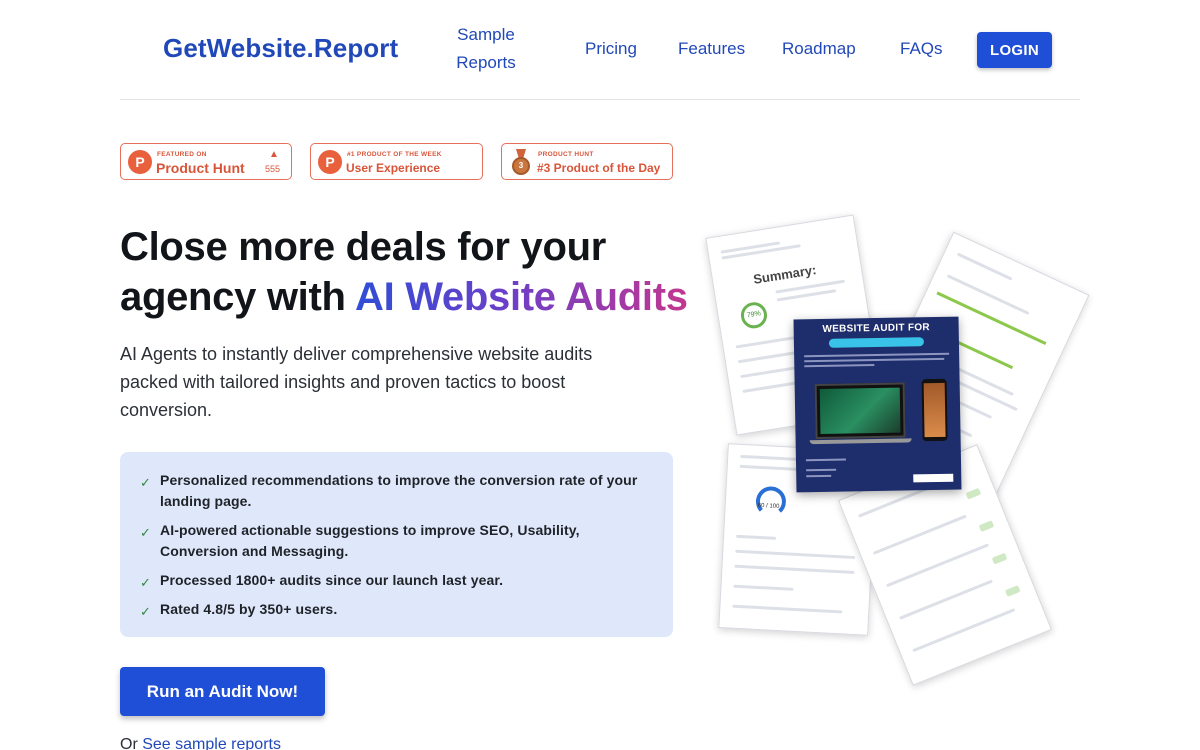  I want to click on laptop-mockup, so click(860, 411).